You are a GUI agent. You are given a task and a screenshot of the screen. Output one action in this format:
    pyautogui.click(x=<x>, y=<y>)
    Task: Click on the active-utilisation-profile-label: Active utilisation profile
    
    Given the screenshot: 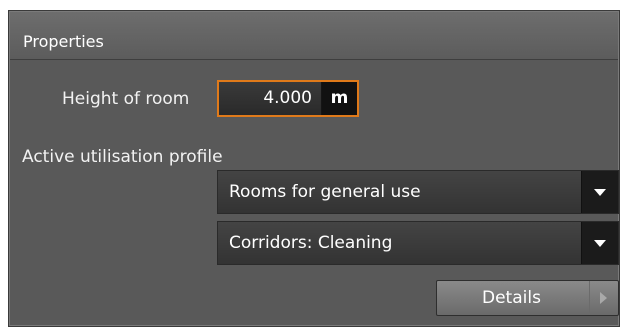 What is the action you would take?
    pyautogui.click(x=122, y=157)
    